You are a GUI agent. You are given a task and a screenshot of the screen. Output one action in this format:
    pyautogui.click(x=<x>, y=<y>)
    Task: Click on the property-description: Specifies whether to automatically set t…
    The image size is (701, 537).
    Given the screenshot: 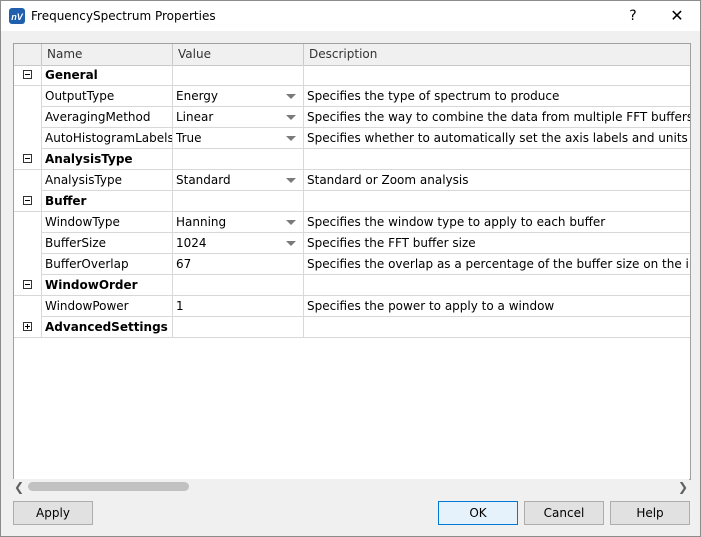 What is the action you would take?
    pyautogui.click(x=497, y=138)
    